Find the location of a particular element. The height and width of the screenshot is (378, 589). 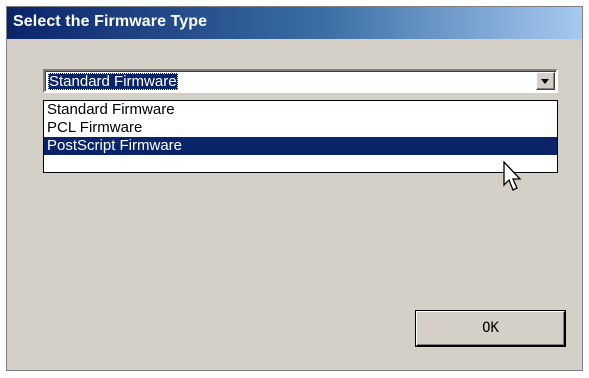

dialog-titlebar: Select the Firmware Type is located at coordinates (294, 23).